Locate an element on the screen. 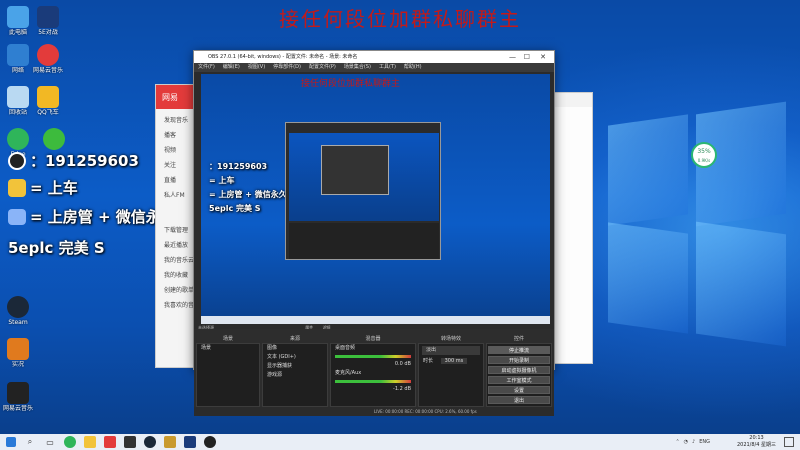  menu-profile: 配置文件(P) is located at coordinates (322, 67).